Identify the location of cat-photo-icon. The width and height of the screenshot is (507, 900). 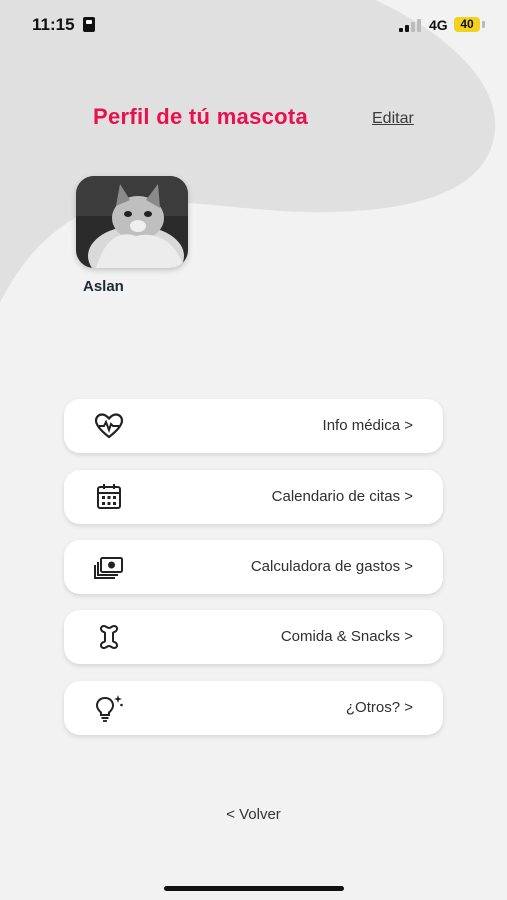
(132, 222).